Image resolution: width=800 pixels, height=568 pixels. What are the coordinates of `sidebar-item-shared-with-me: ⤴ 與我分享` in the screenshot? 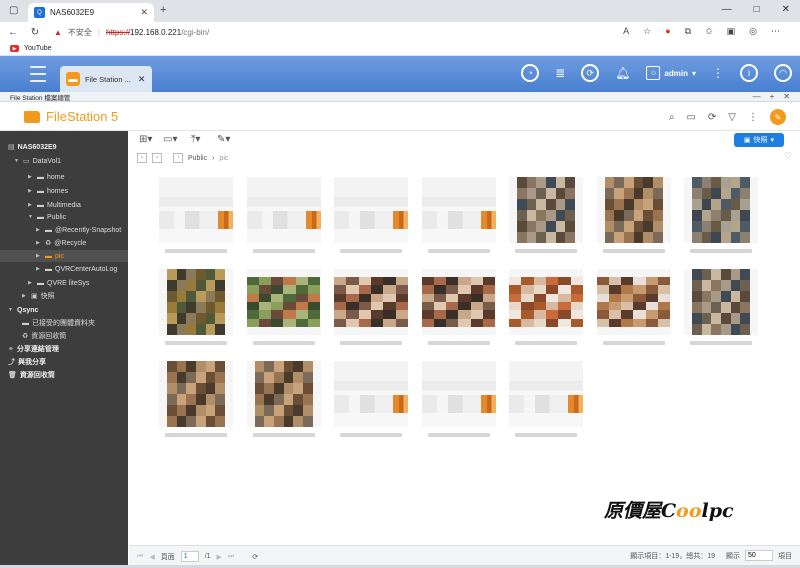 It's located at (27, 362).